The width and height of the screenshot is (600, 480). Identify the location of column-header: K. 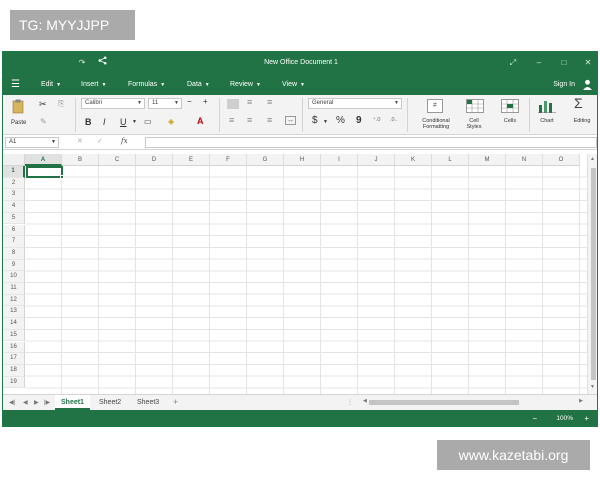
(413, 160).